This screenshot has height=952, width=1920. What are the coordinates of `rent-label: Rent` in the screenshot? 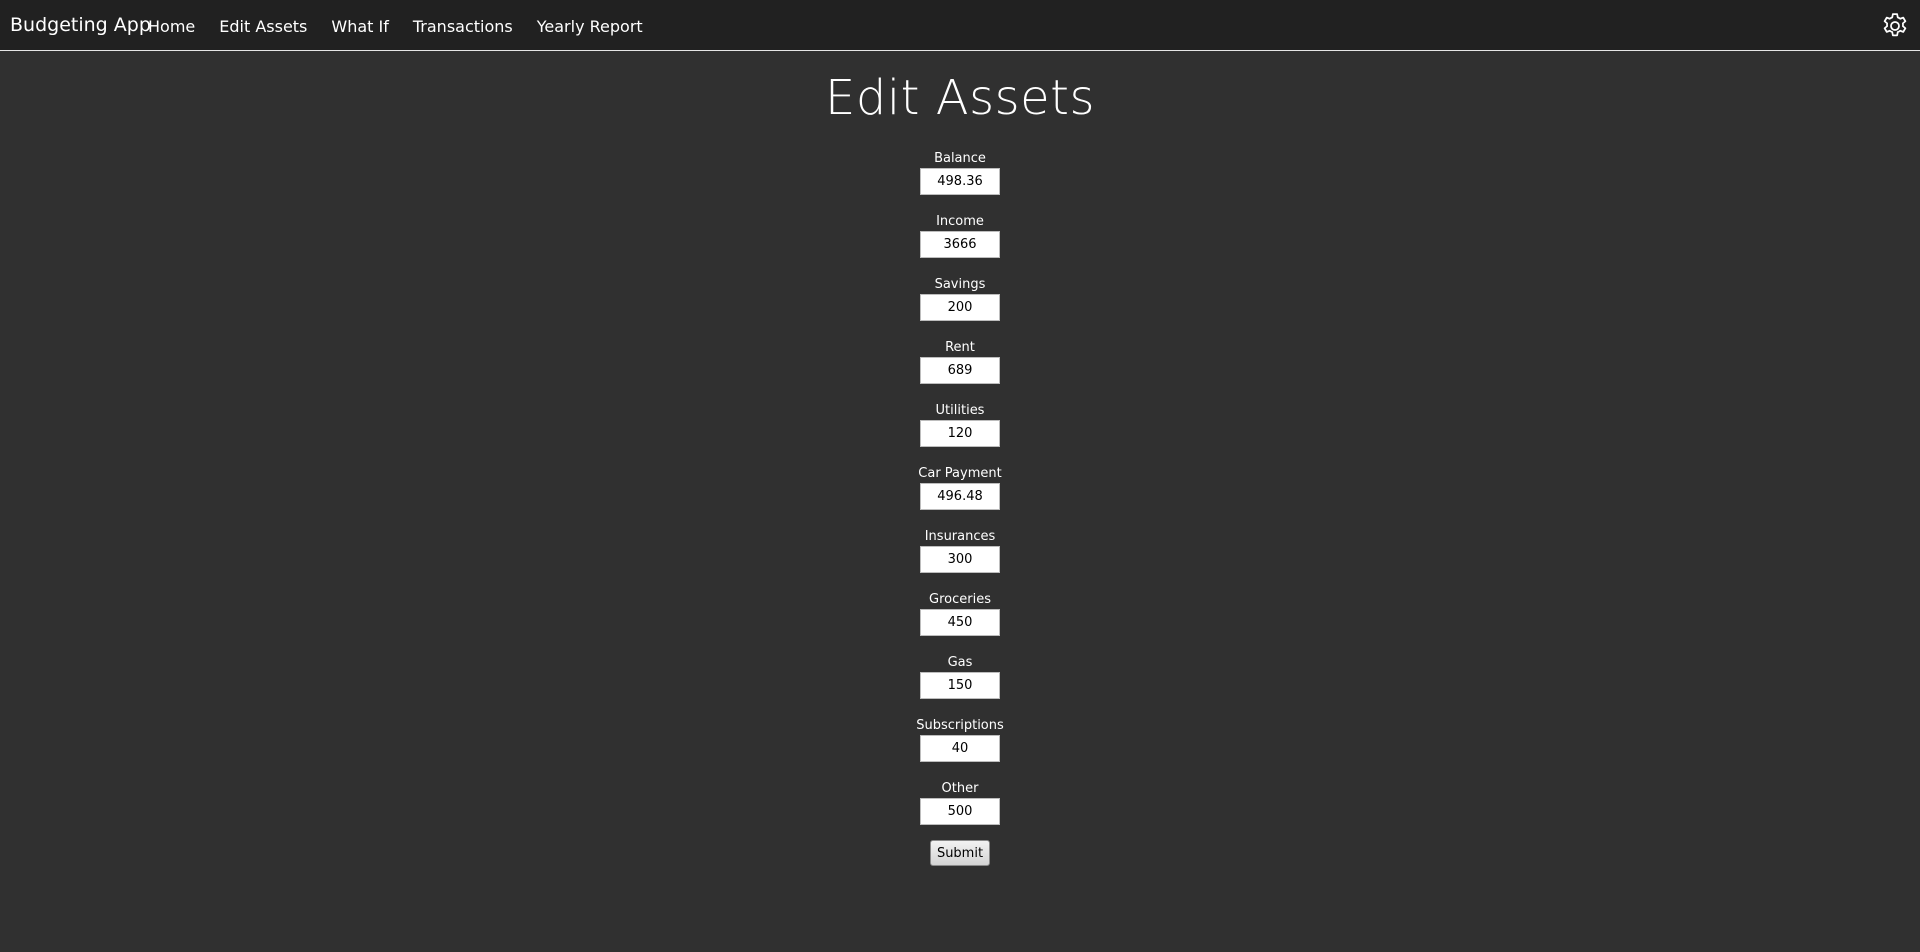 It's located at (960, 347).